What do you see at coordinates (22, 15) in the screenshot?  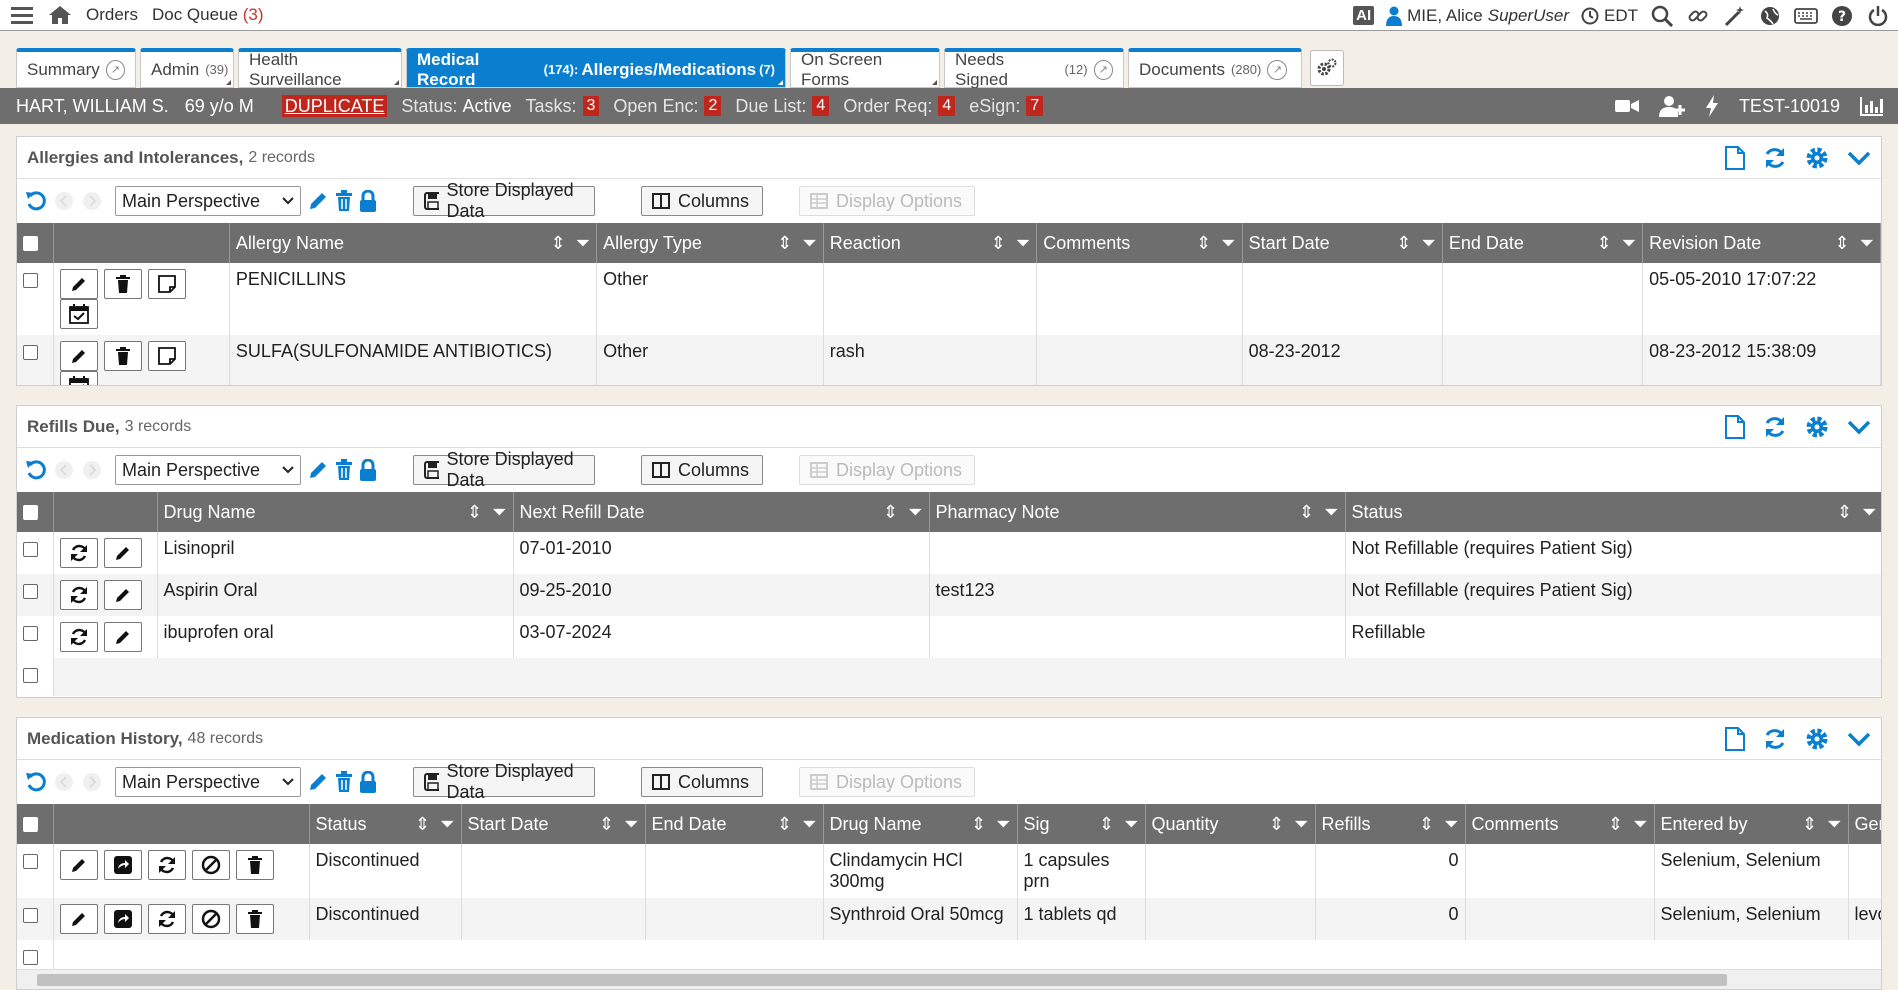 I see `hamburger-menu-icon` at bounding box center [22, 15].